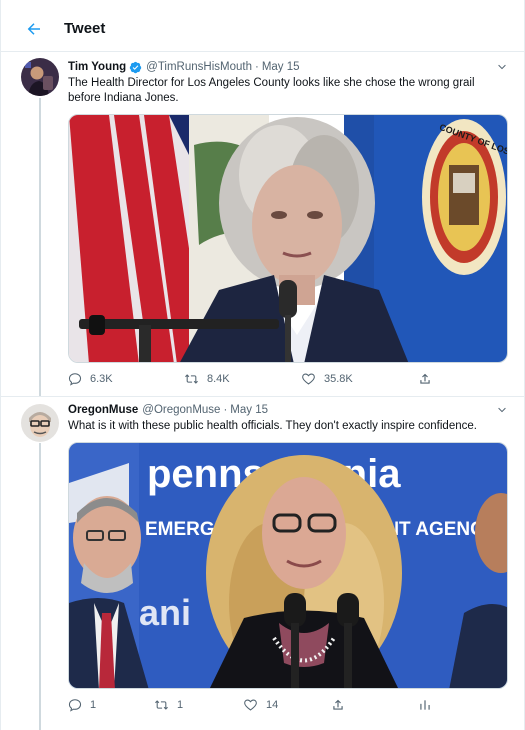  What do you see at coordinates (288, 706) in the screenshot?
I see `tweet-actions: 1 1 14` at bounding box center [288, 706].